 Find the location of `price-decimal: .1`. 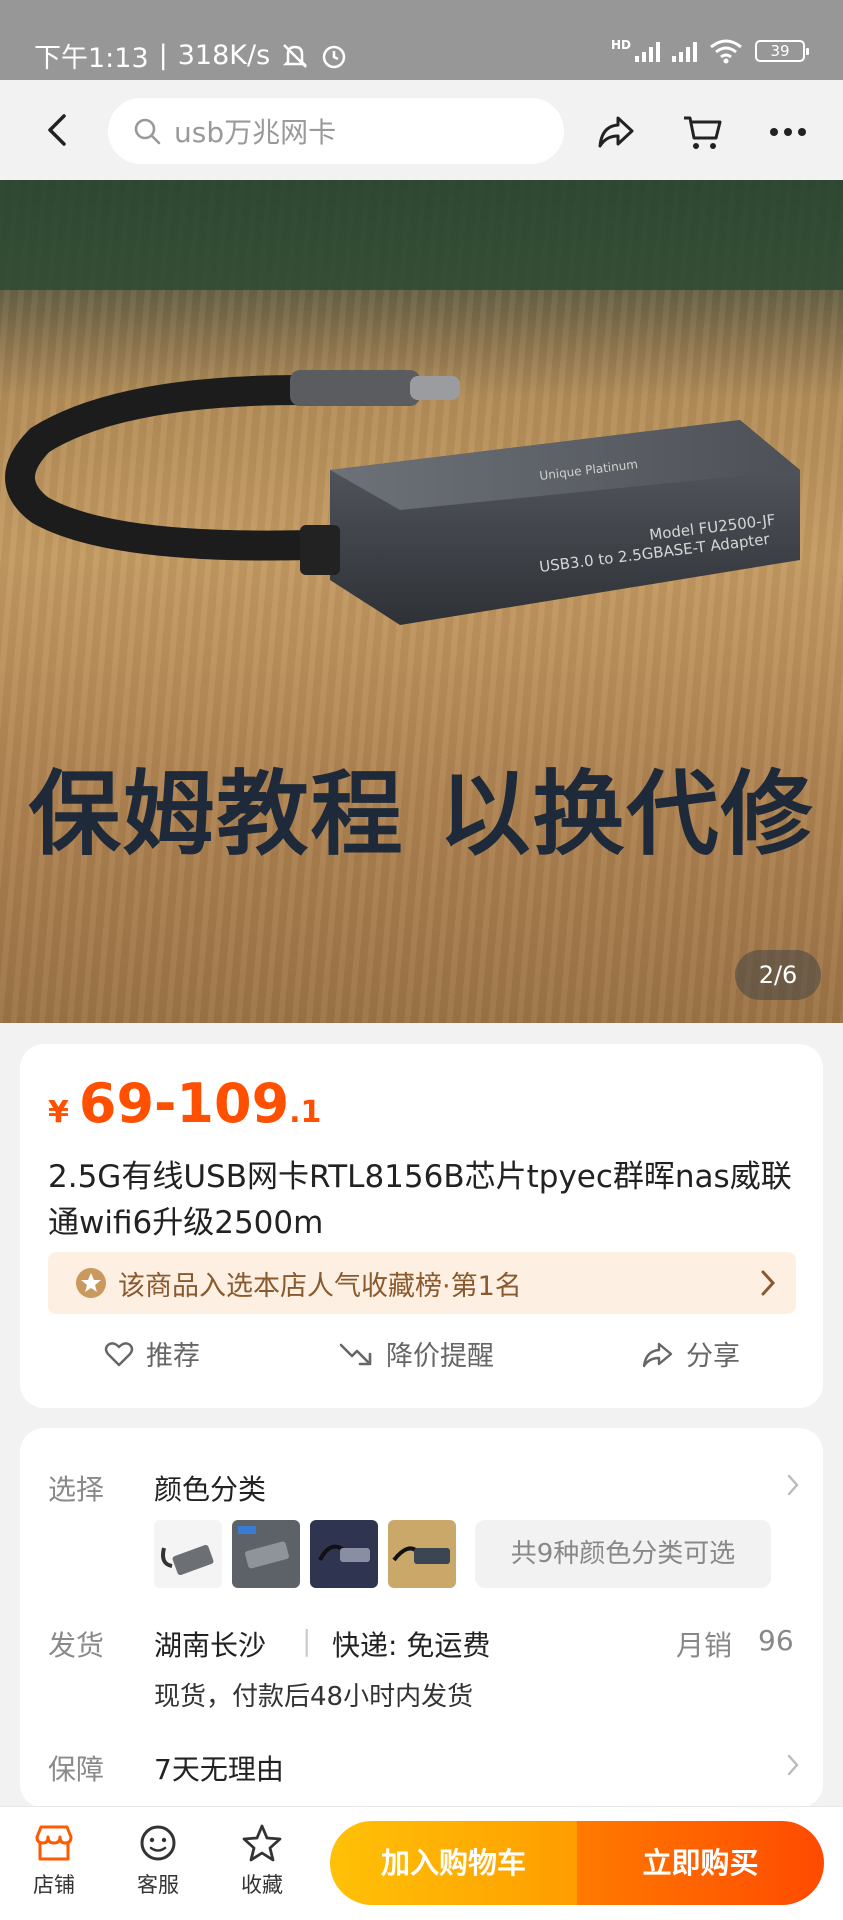

price-decimal: .1 is located at coordinates (305, 1112).